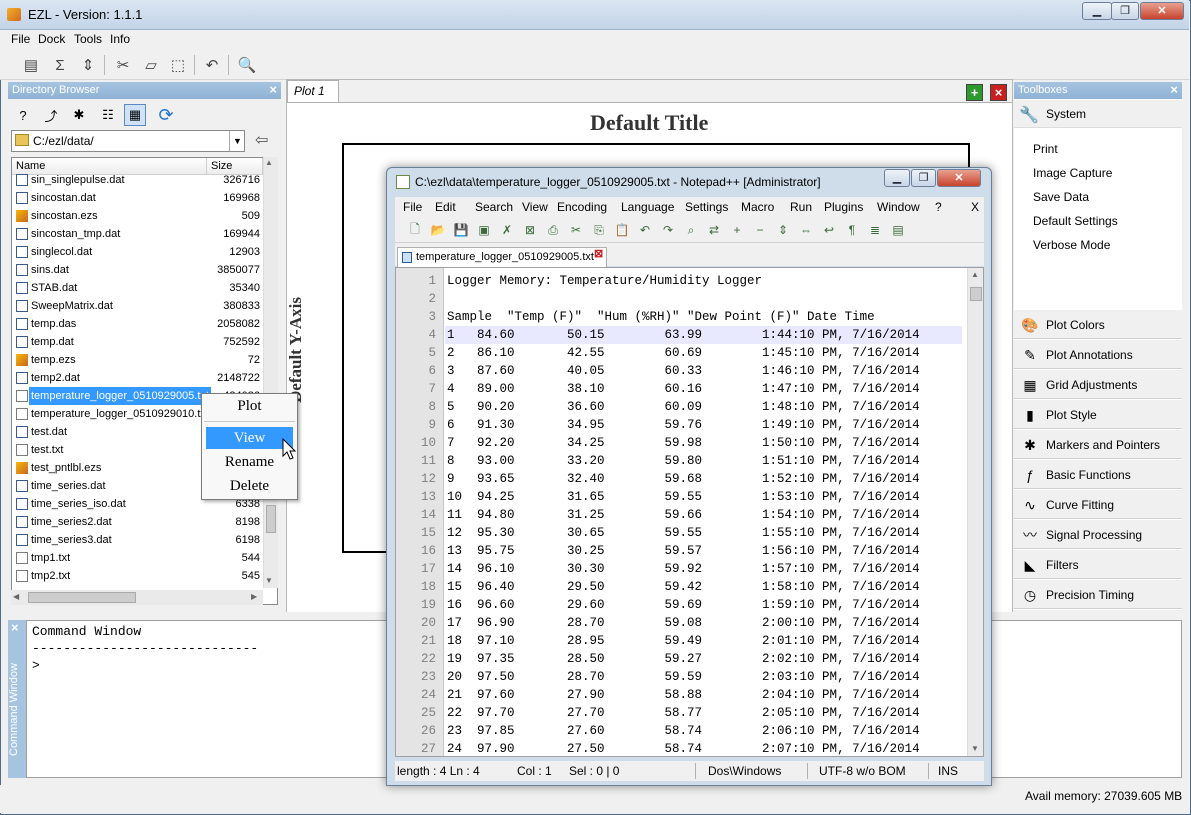 This screenshot has height=815, width=1191. What do you see at coordinates (1097, 11) in the screenshot?
I see `minimize-button: ▁` at bounding box center [1097, 11].